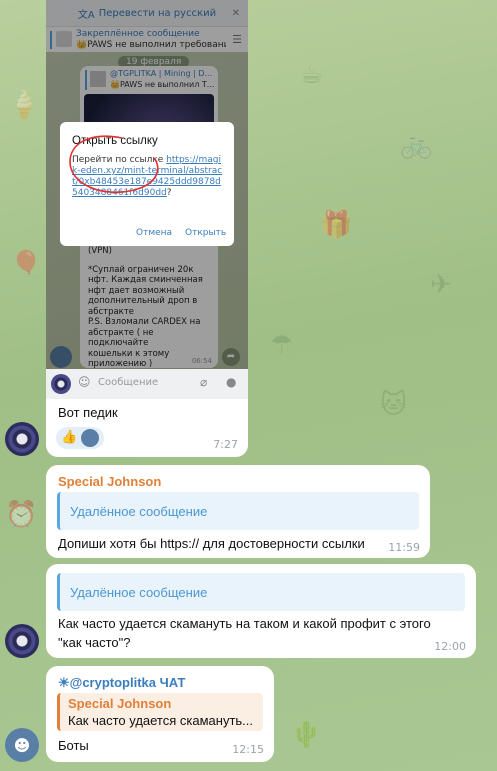  Describe the element at coordinates (204, 382) in the screenshot. I see `attach-icon: ⌀` at that location.